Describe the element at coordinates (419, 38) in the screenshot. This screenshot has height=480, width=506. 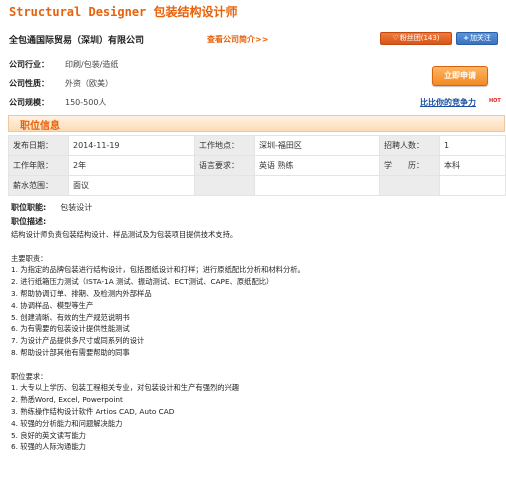
I see `fans-club-label: 粉丝团(143)` at that location.